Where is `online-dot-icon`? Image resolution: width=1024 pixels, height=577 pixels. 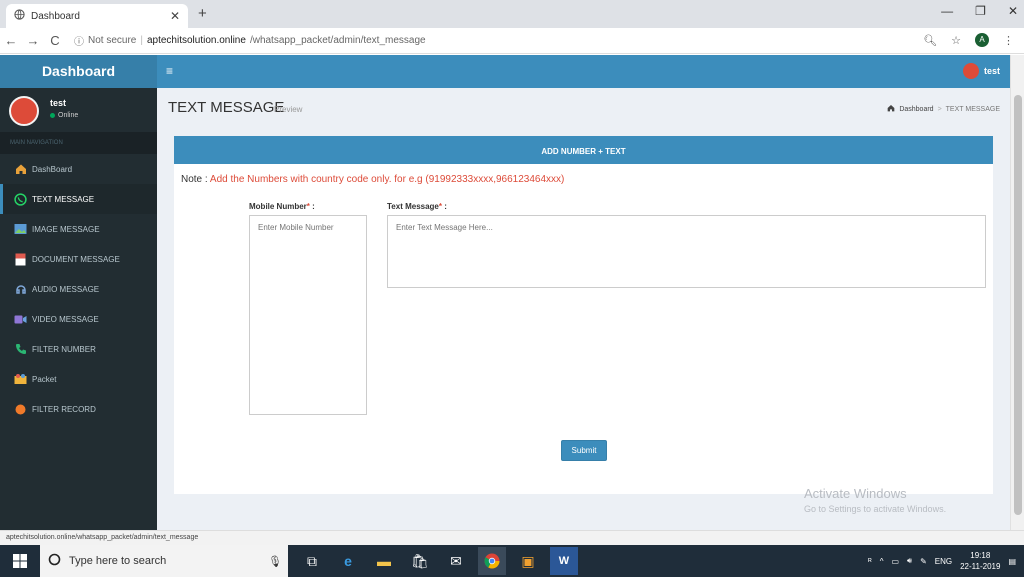 online-dot-icon is located at coordinates (52, 115).